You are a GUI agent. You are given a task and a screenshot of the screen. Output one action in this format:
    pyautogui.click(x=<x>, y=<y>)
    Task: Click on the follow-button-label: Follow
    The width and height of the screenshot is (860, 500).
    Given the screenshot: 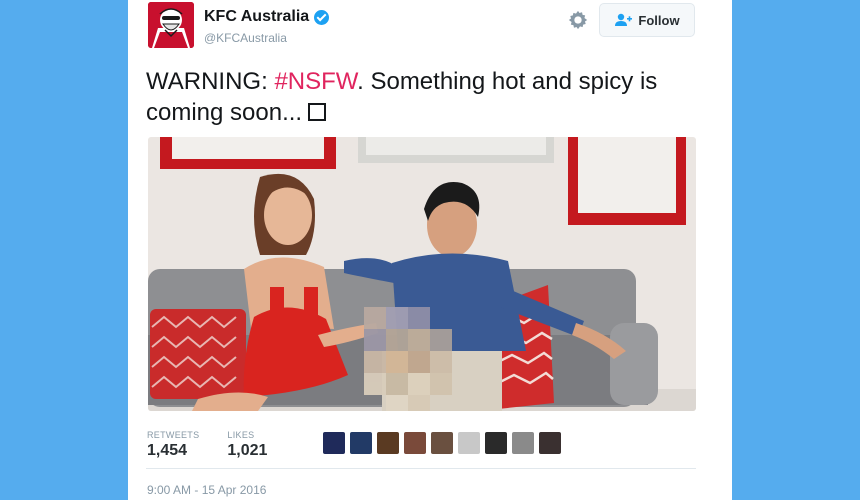 What is the action you would take?
    pyautogui.click(x=659, y=20)
    